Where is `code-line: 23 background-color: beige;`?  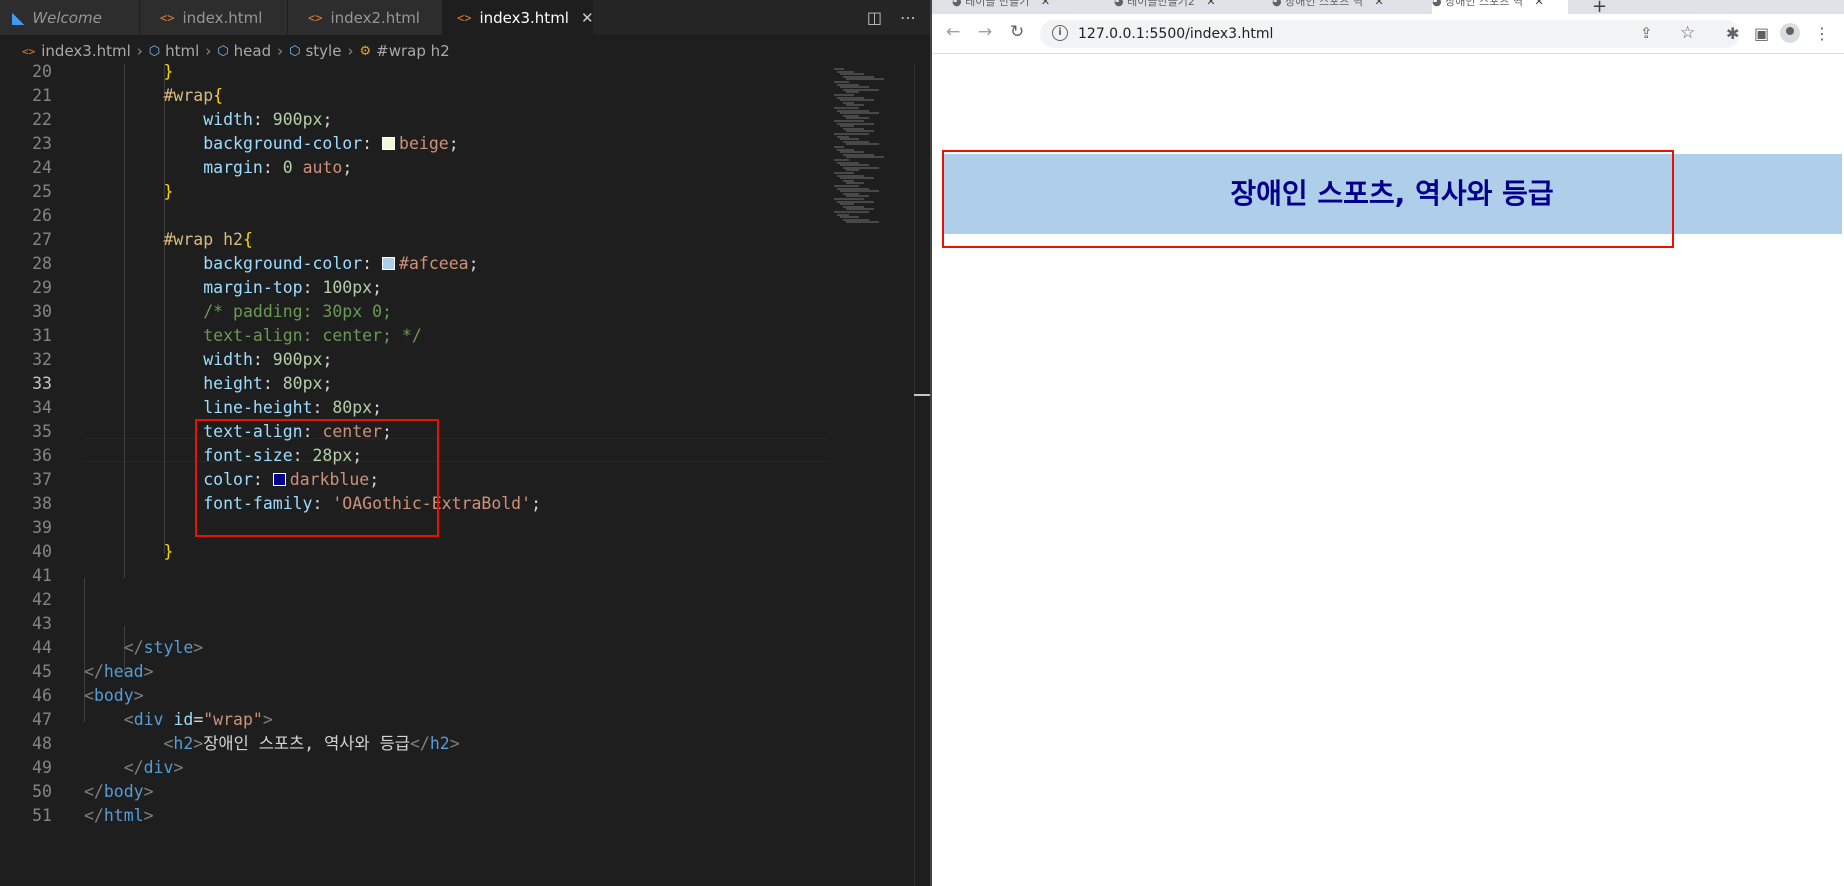
code-line: 23 background-color: beige; is located at coordinates (415, 144).